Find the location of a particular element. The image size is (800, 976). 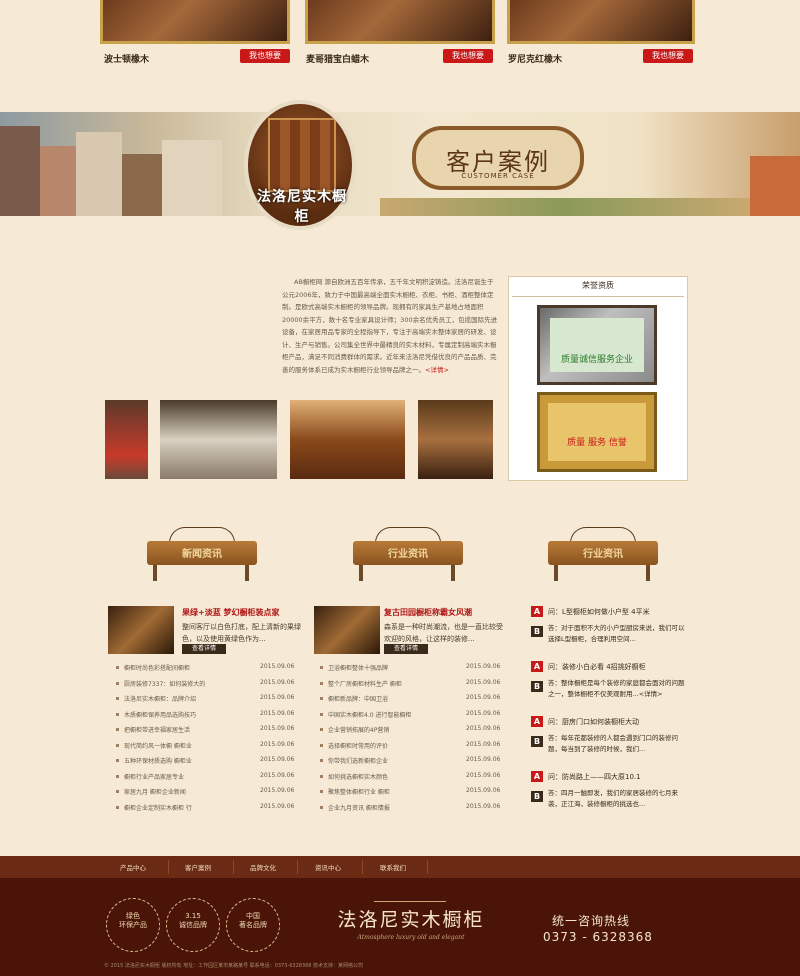

news-item-title: 聚焦整体橱柜行业 橱柜 is located at coordinates (359, 791).